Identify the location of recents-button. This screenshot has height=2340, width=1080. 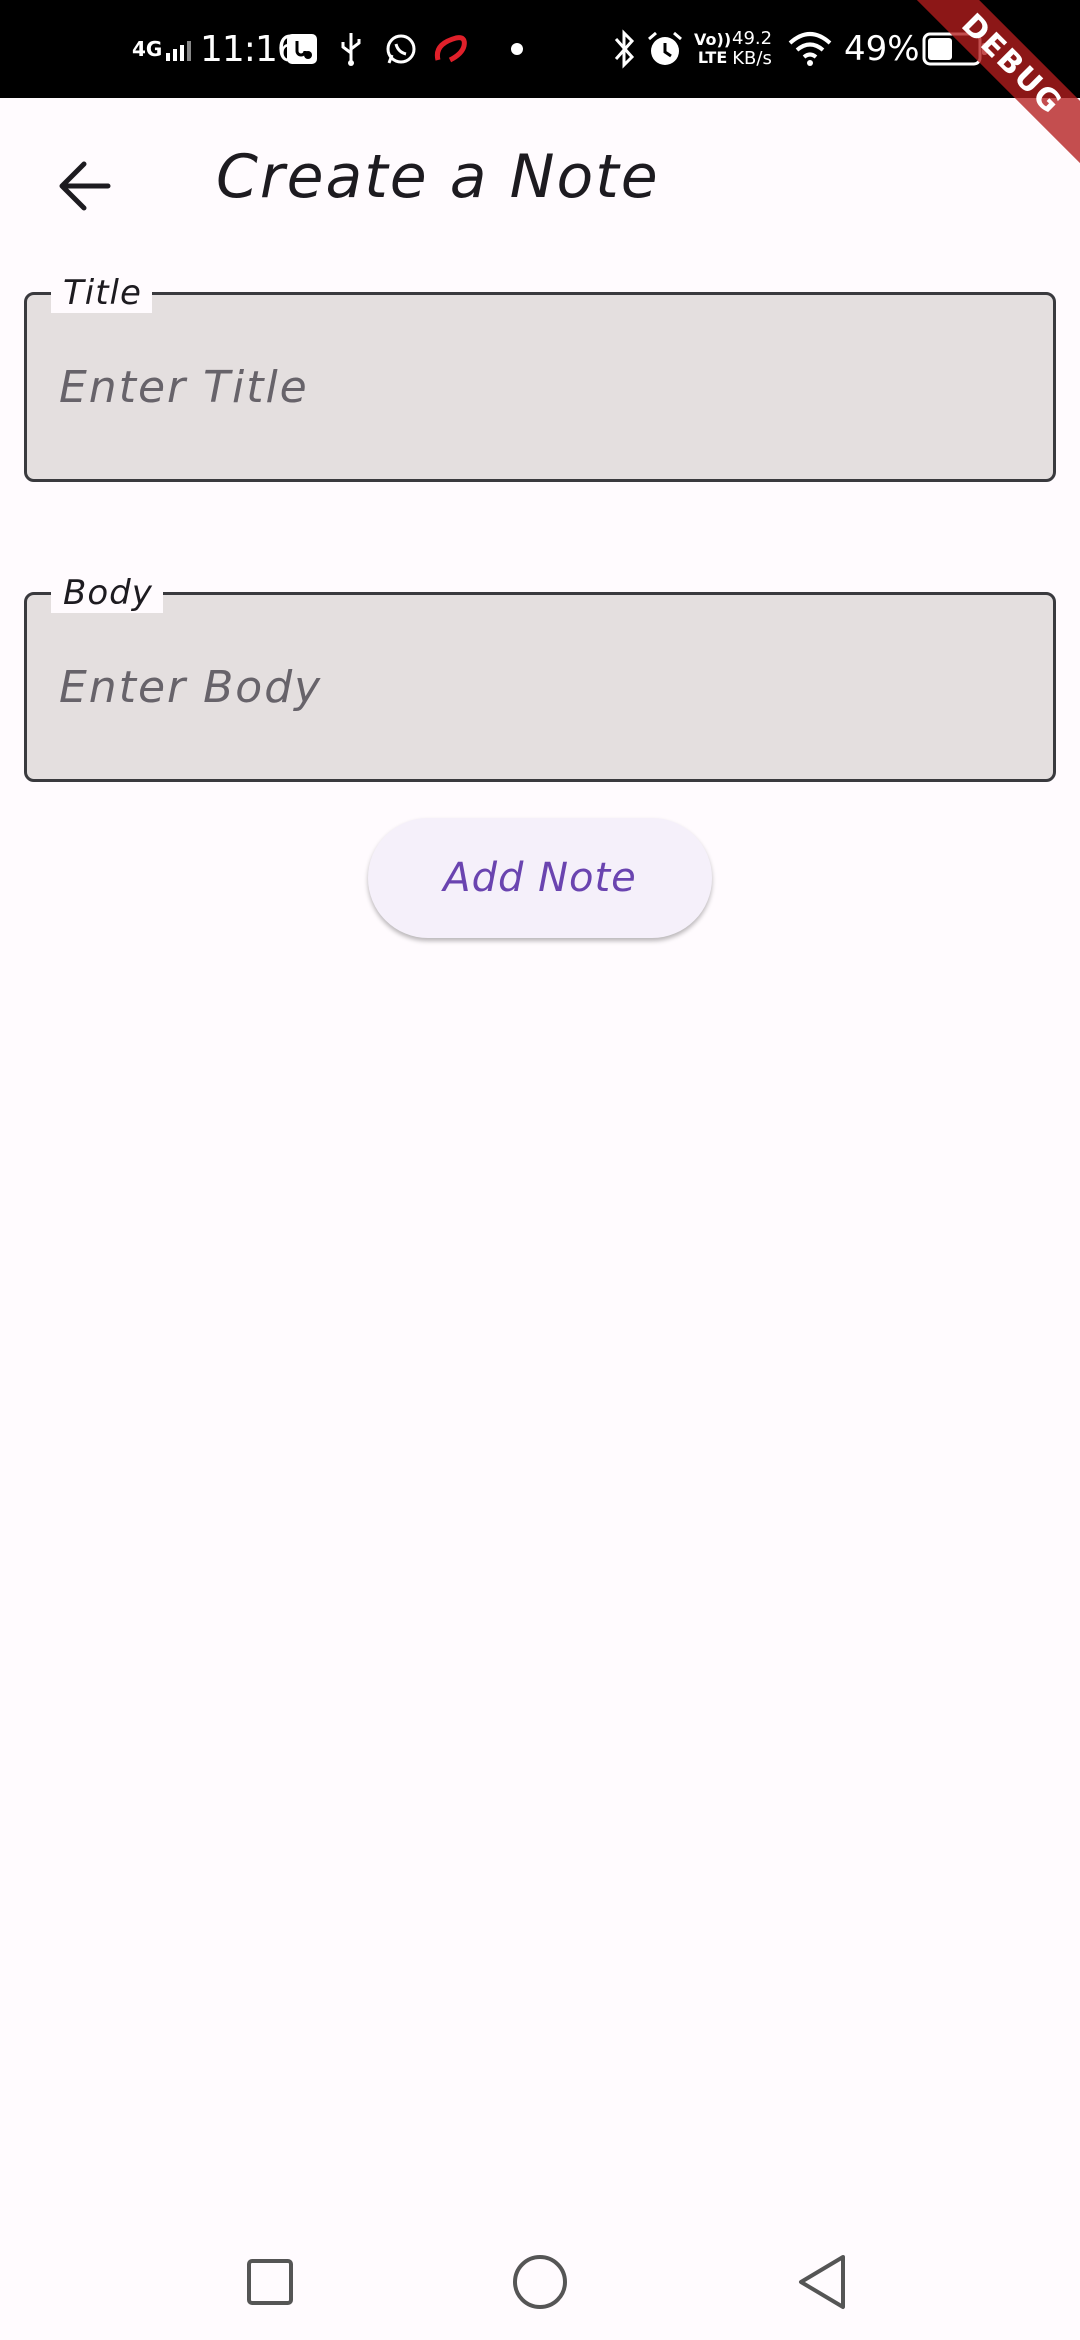
(270, 2282).